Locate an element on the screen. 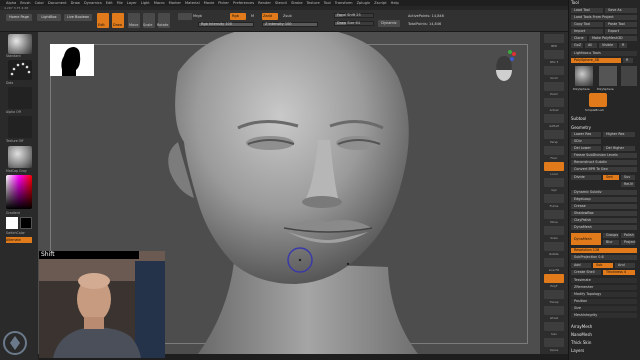 This screenshot has width=640, height=360. meshintegrity-header: MeshIntegrity is located at coordinates (604, 315).